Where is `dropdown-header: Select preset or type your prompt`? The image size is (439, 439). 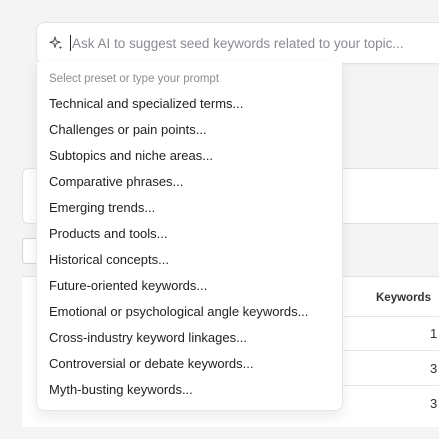
dropdown-header: Select preset or type your prompt is located at coordinates (134, 79).